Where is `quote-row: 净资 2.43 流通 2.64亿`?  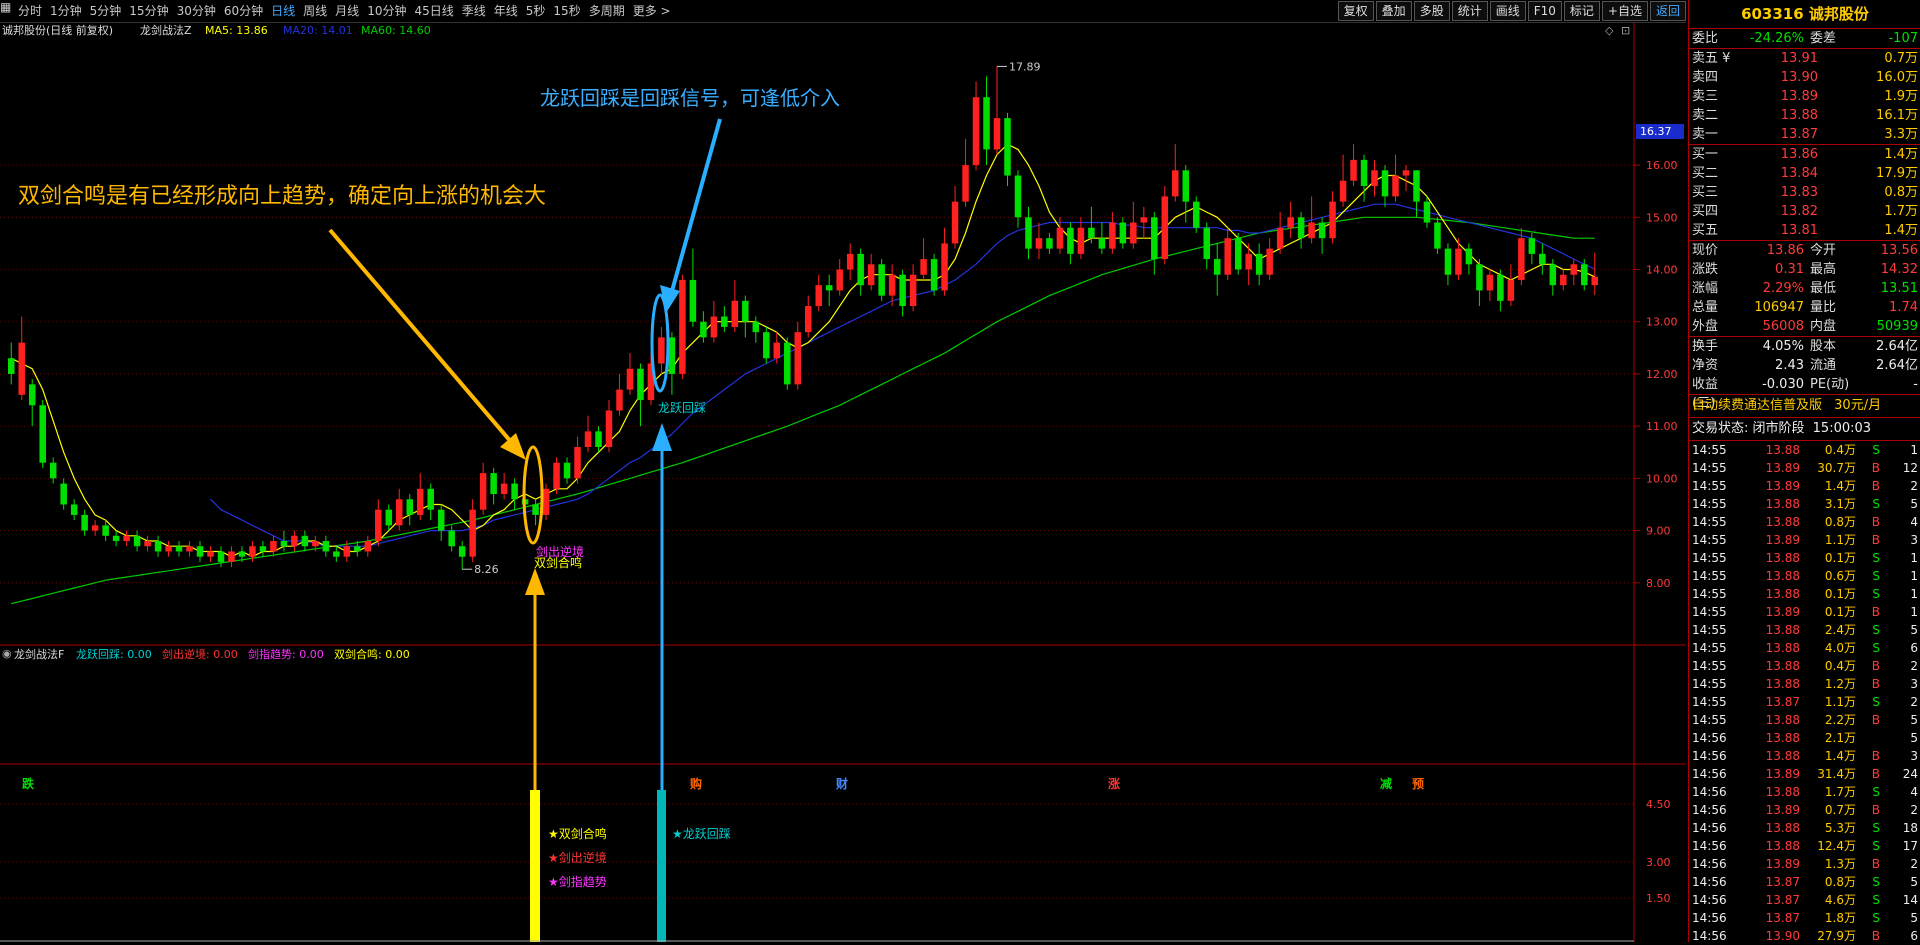
quote-row: 净资 2.43 流通 2.64亿 is located at coordinates (1805, 365).